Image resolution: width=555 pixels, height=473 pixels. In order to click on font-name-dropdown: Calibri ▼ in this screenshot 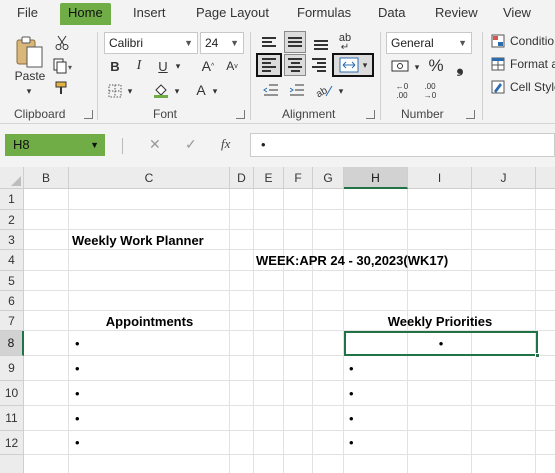, I will do `click(151, 43)`.